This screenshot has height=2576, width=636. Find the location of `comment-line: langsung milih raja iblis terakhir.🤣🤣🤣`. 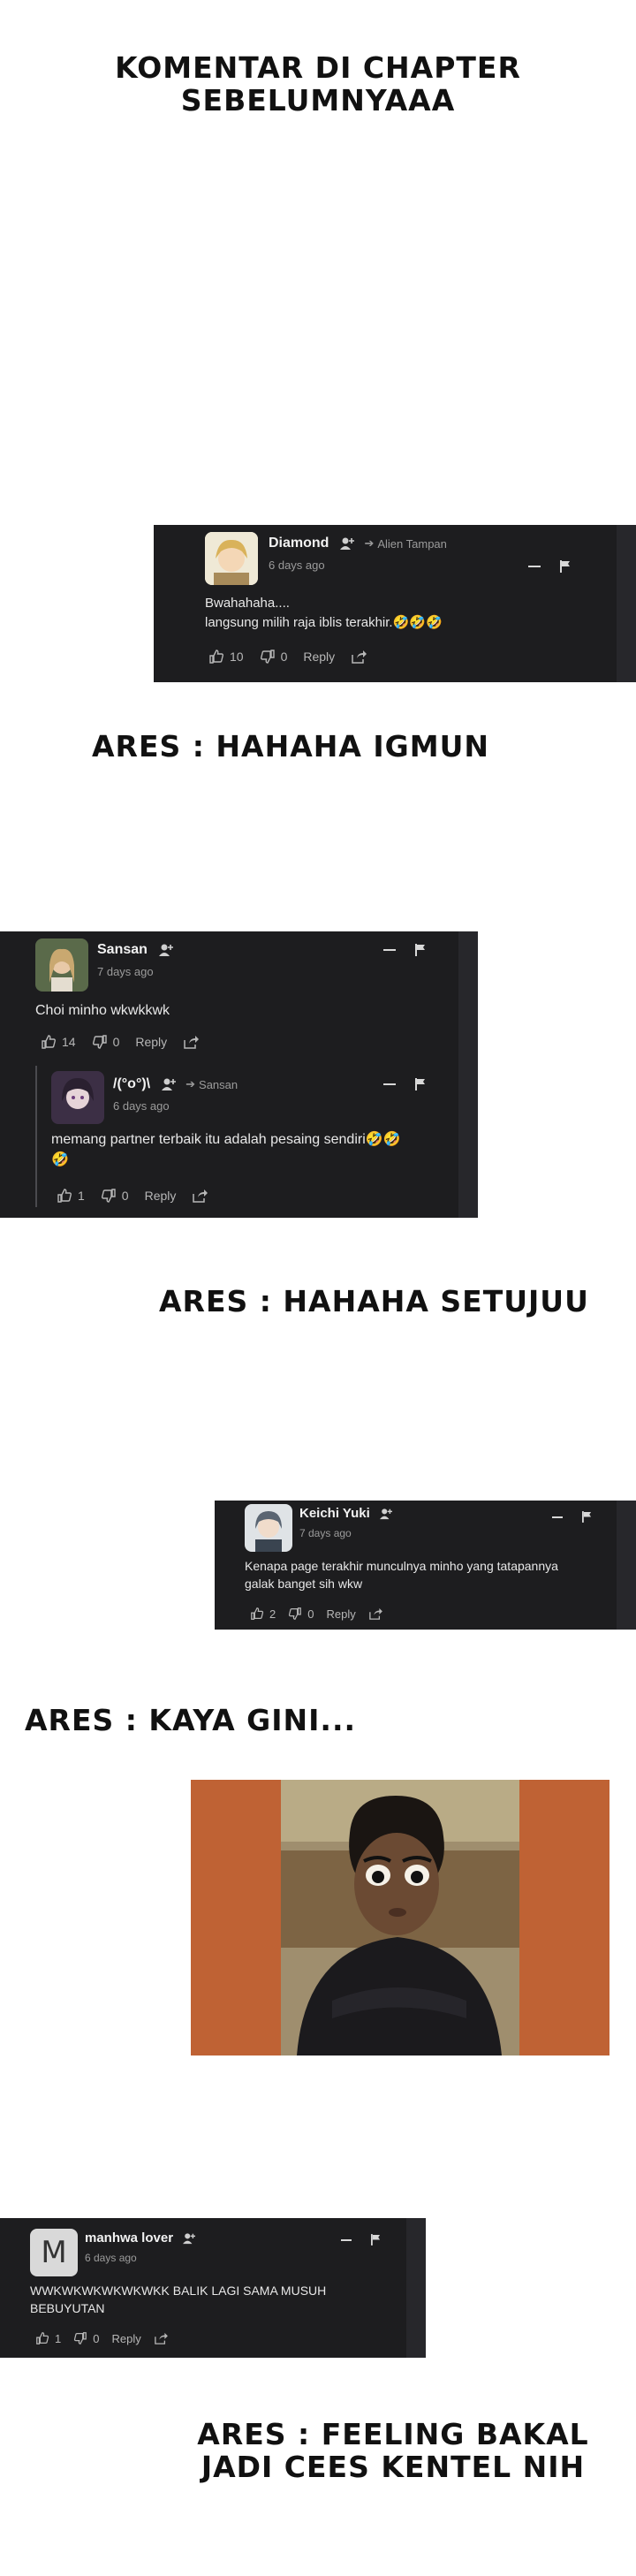

comment-line: langsung milih raja iblis terakhir.🤣🤣🤣 is located at coordinates (324, 623).